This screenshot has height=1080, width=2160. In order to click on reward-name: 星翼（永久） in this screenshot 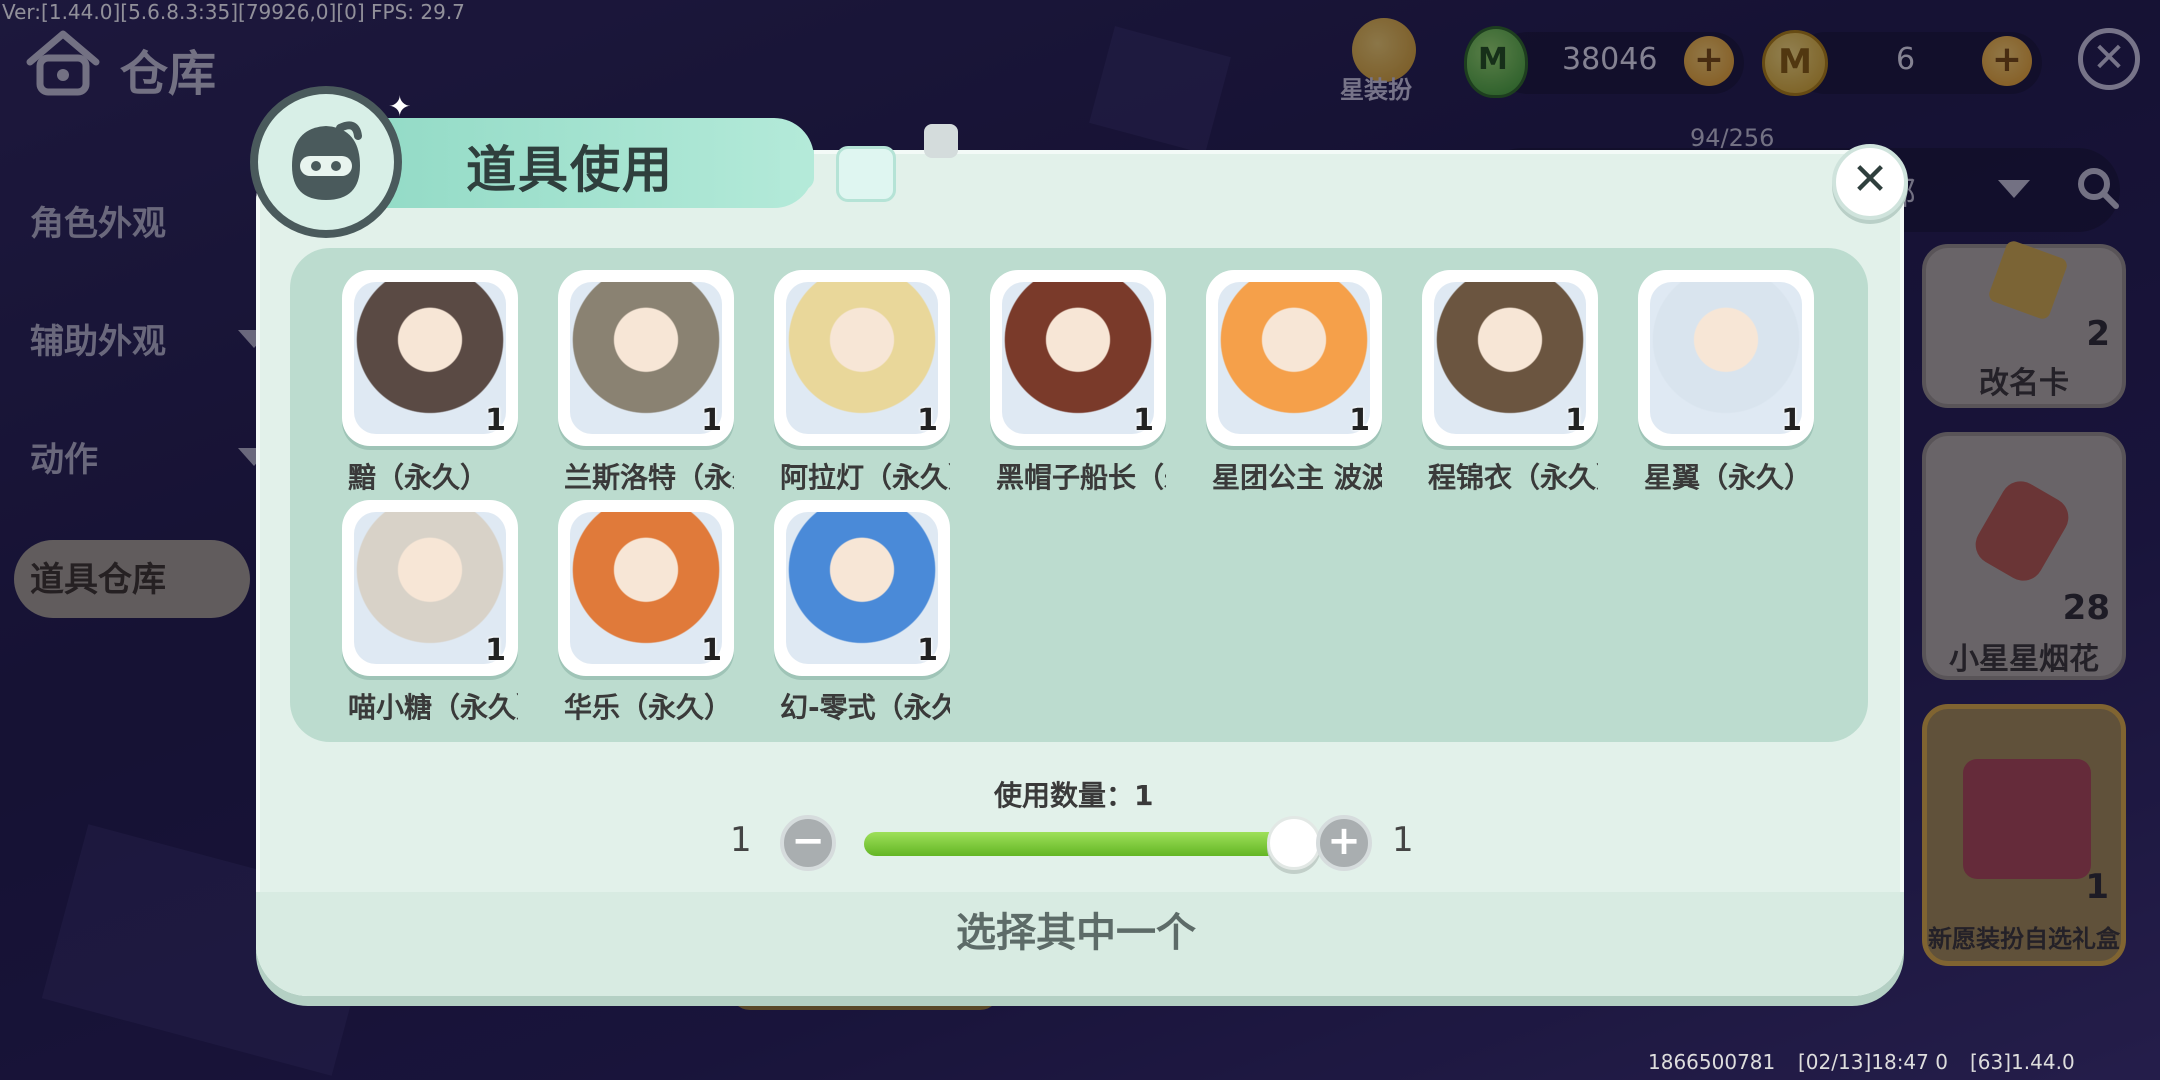, I will do `click(1728, 477)`.